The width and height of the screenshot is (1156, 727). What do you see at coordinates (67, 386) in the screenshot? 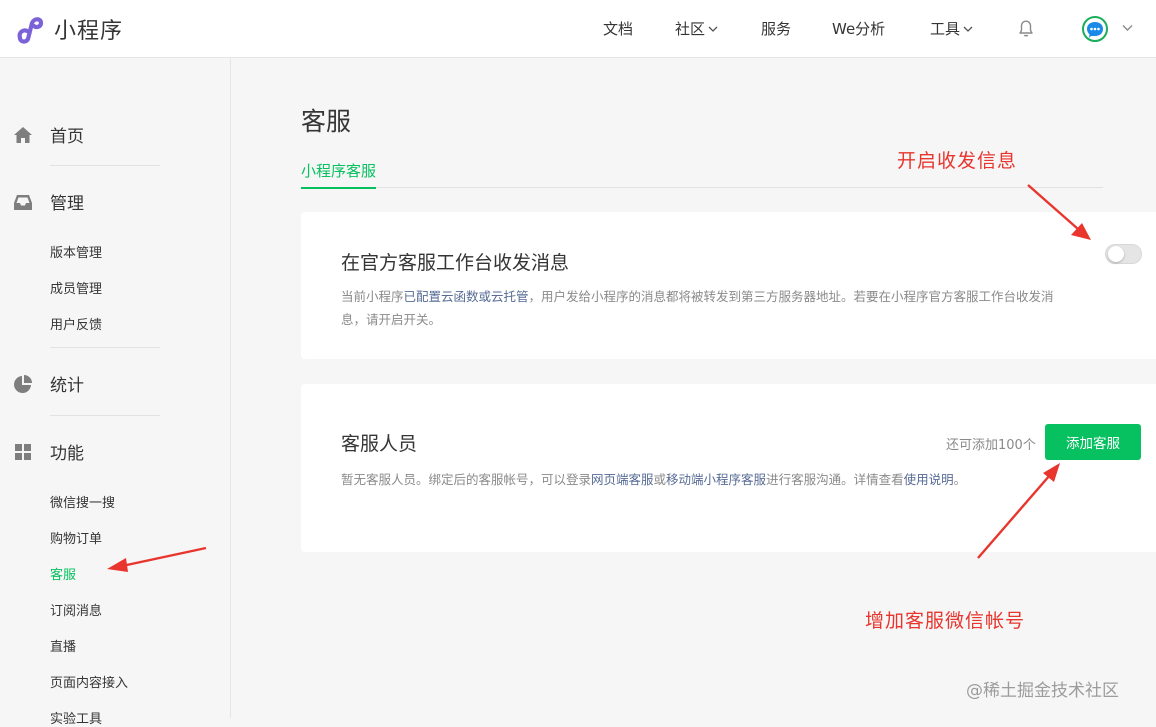
I see `sidebar-section-label: 统计` at bounding box center [67, 386].